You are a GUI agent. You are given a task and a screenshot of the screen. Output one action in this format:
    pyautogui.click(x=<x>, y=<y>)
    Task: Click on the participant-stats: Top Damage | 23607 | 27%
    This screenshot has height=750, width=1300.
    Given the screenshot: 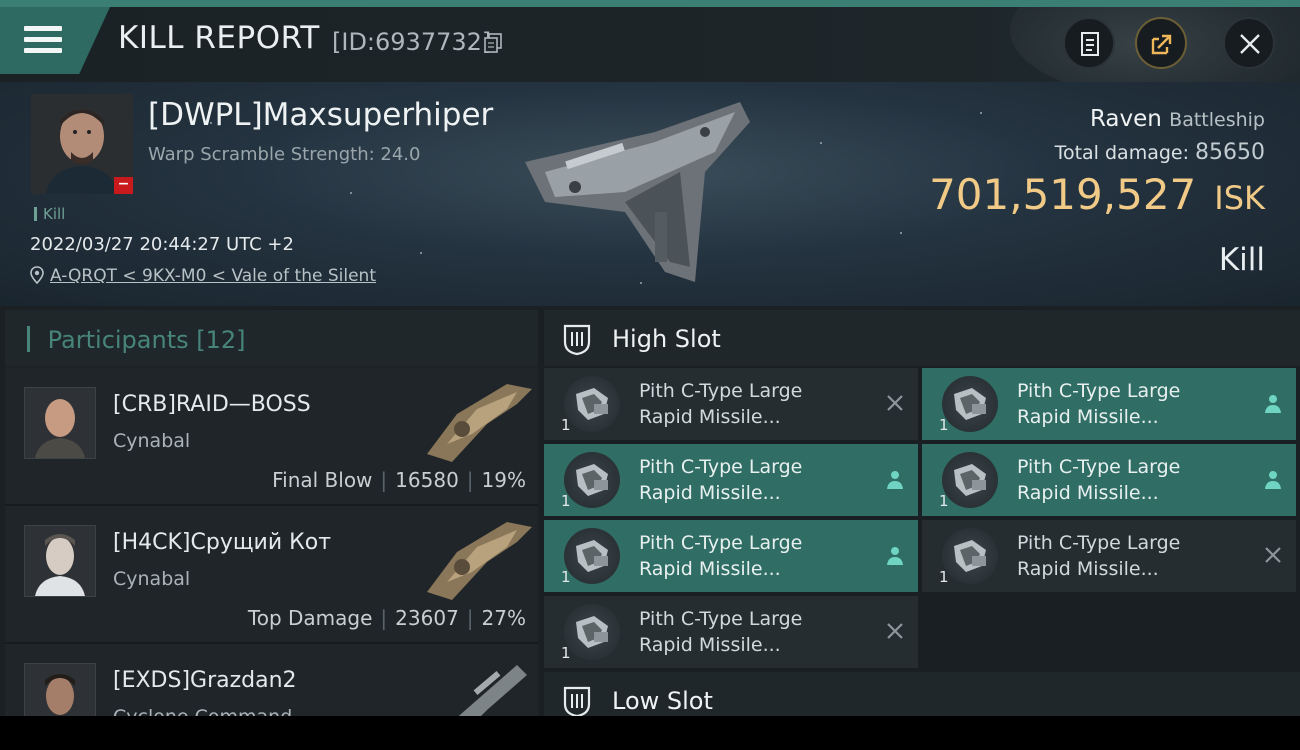 What is the action you would take?
    pyautogui.click(x=386, y=618)
    